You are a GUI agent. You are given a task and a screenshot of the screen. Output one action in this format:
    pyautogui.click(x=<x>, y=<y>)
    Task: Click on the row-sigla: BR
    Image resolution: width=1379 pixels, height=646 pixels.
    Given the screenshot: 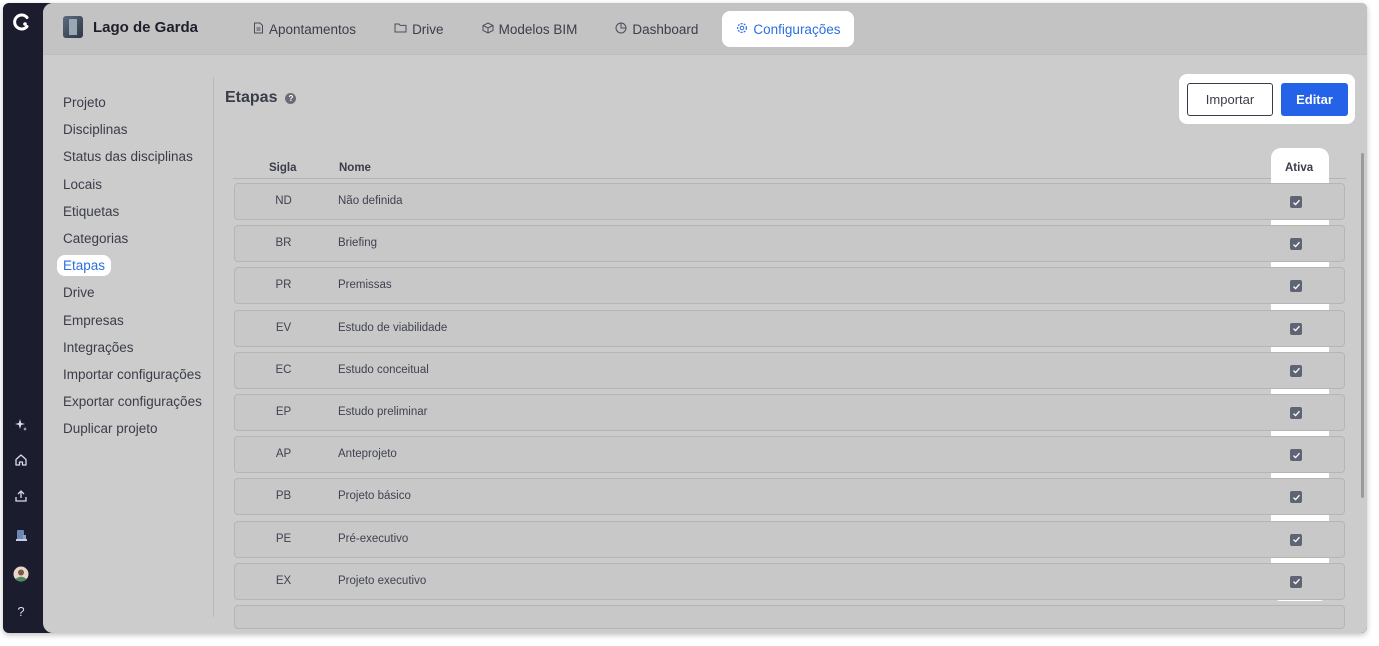 What is the action you would take?
    pyautogui.click(x=283, y=243)
    